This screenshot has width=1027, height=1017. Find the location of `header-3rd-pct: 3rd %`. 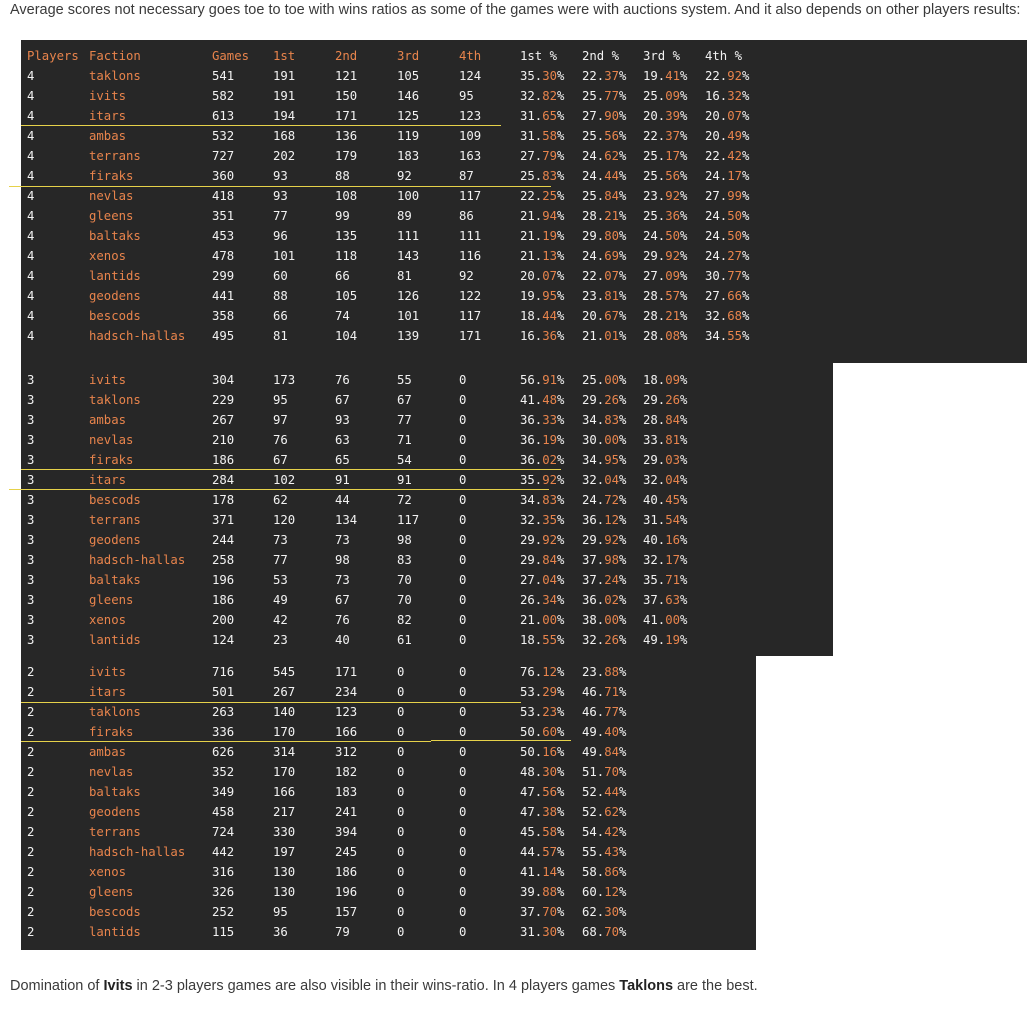

header-3rd-pct: 3rd % is located at coordinates (662, 56).